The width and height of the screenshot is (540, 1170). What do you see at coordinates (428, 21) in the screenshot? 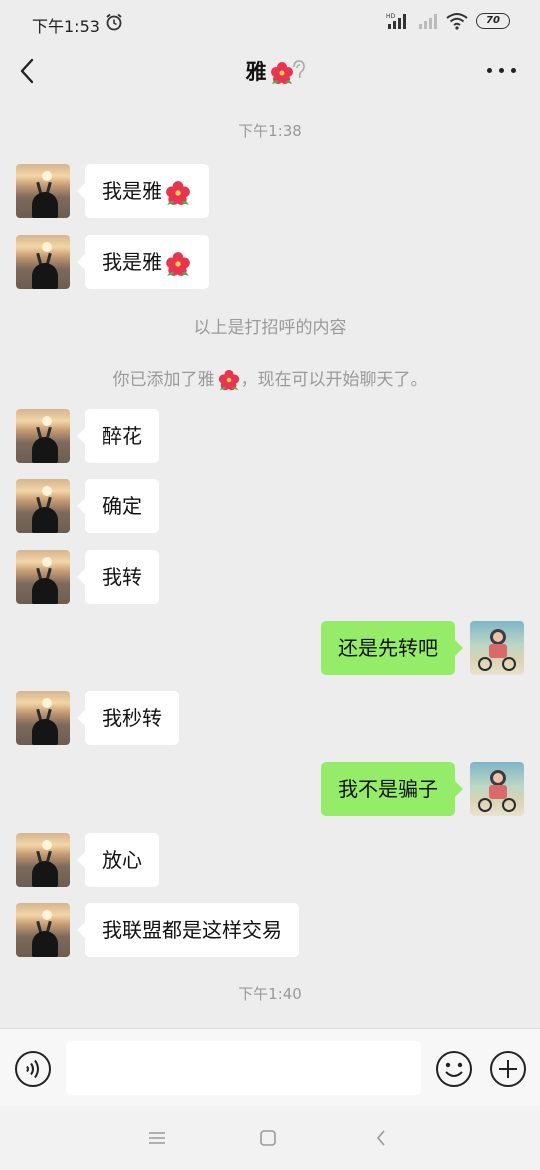
I see `signal-empty-icon` at bounding box center [428, 21].